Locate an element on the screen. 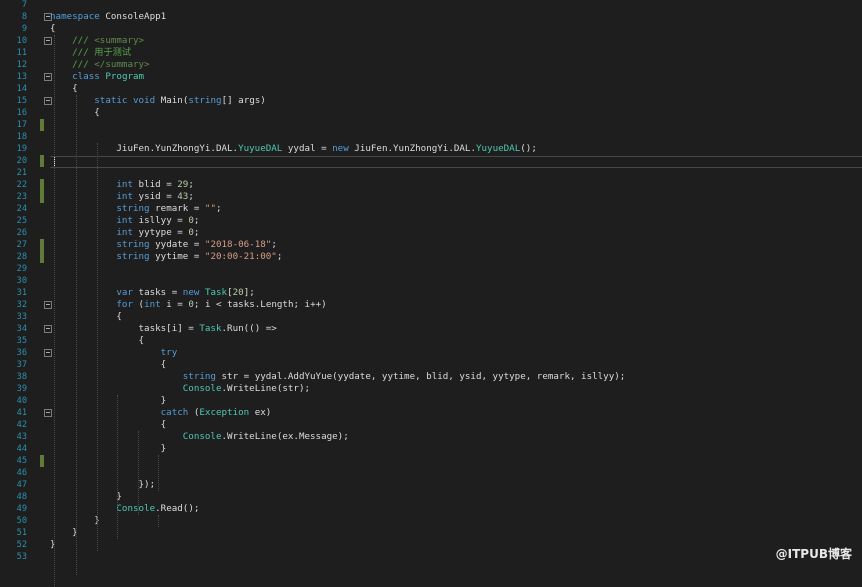 The height and width of the screenshot is (587, 862). code-token: ( is located at coordinates (194, 412).